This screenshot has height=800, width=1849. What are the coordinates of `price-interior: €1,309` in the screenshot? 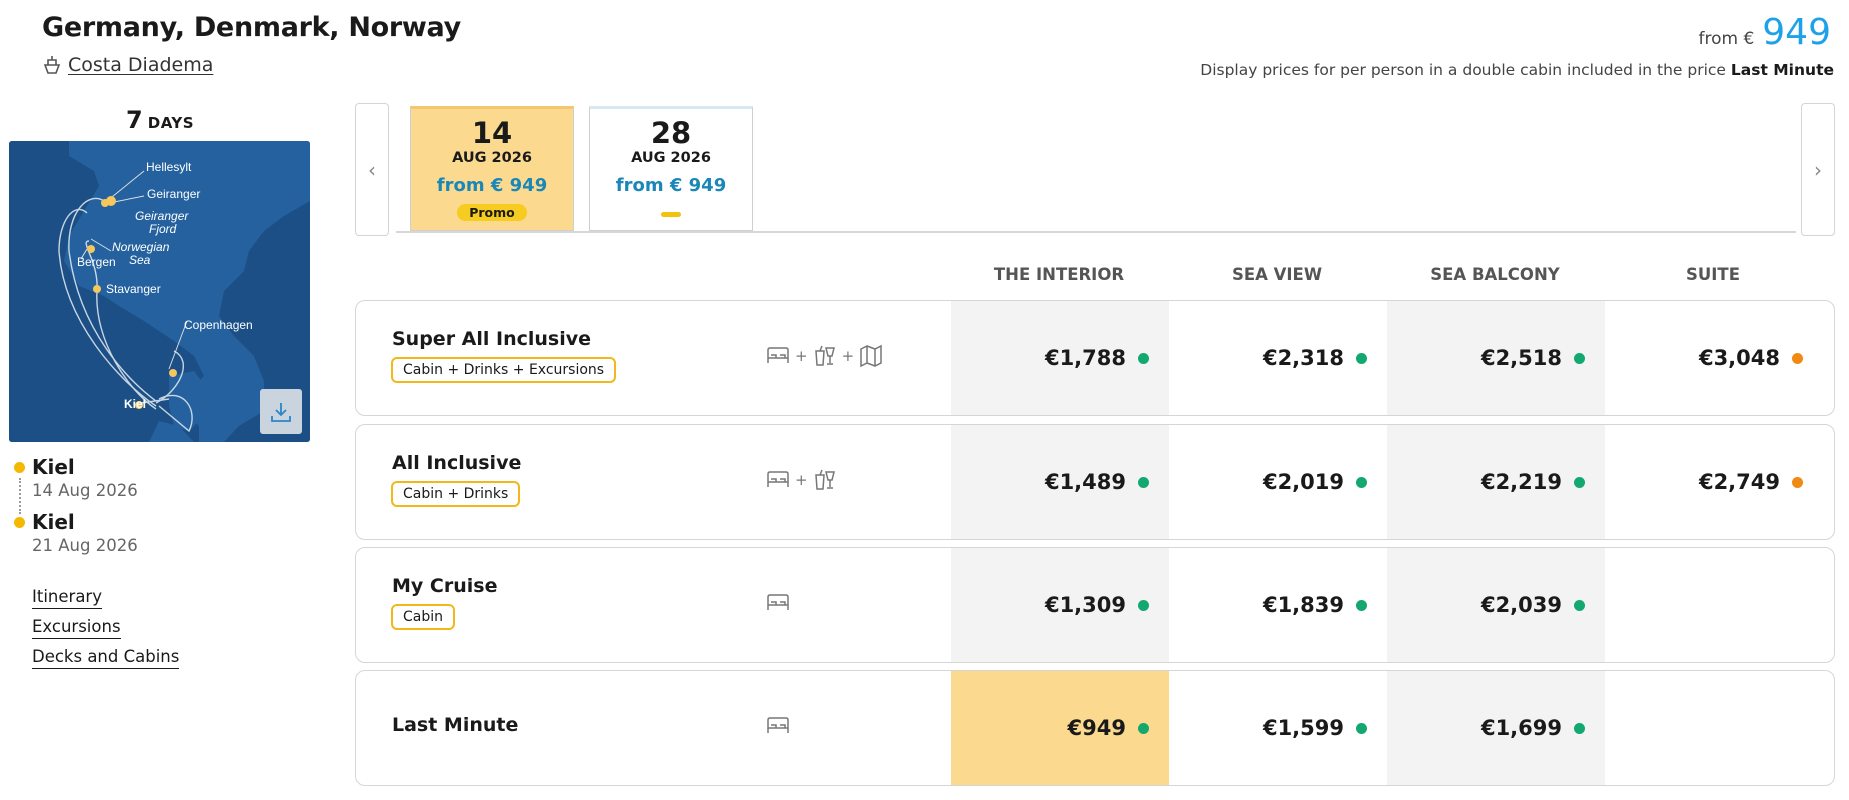 It's located at (1060, 605).